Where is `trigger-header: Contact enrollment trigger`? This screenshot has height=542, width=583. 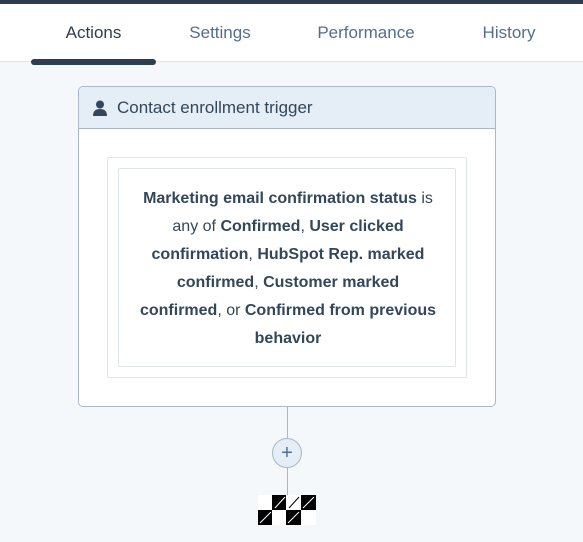 trigger-header: Contact enrollment trigger is located at coordinates (287, 108).